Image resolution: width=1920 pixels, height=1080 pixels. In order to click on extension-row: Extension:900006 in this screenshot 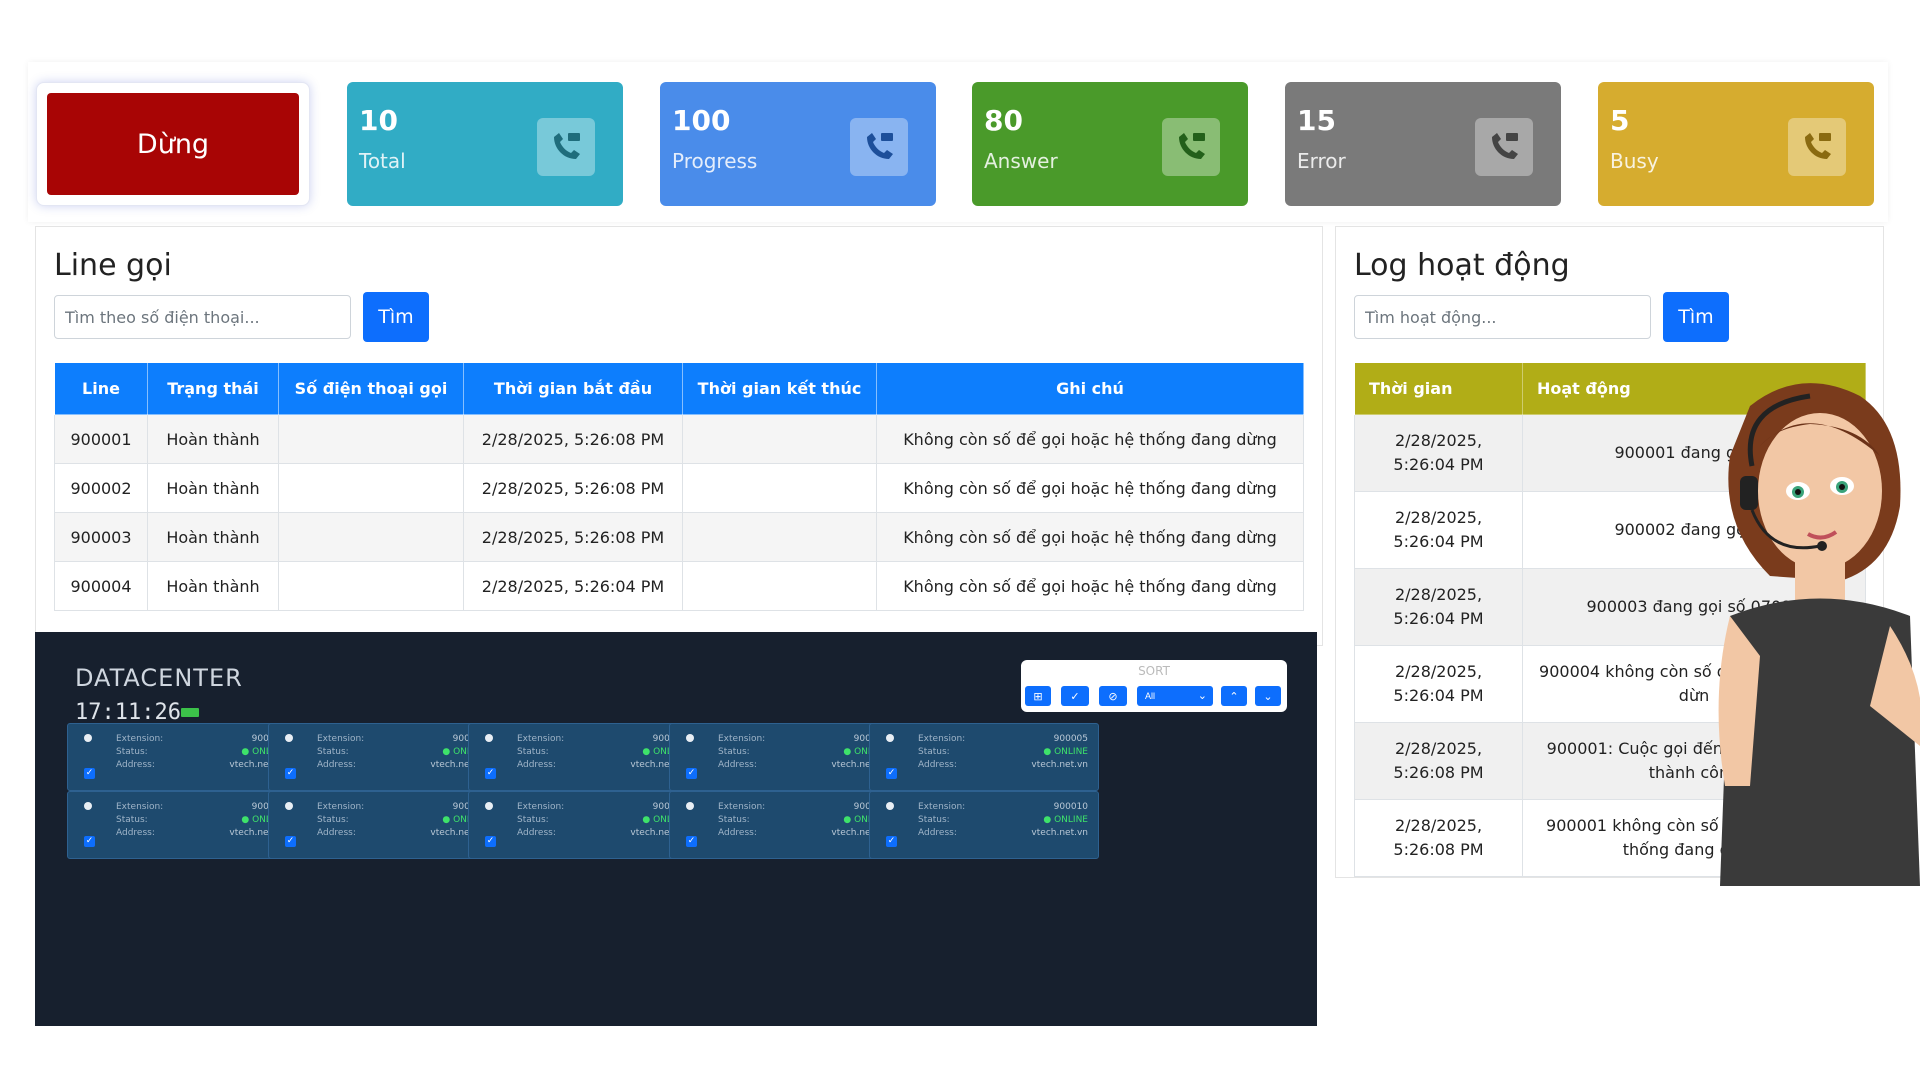, I will do `click(201, 807)`.